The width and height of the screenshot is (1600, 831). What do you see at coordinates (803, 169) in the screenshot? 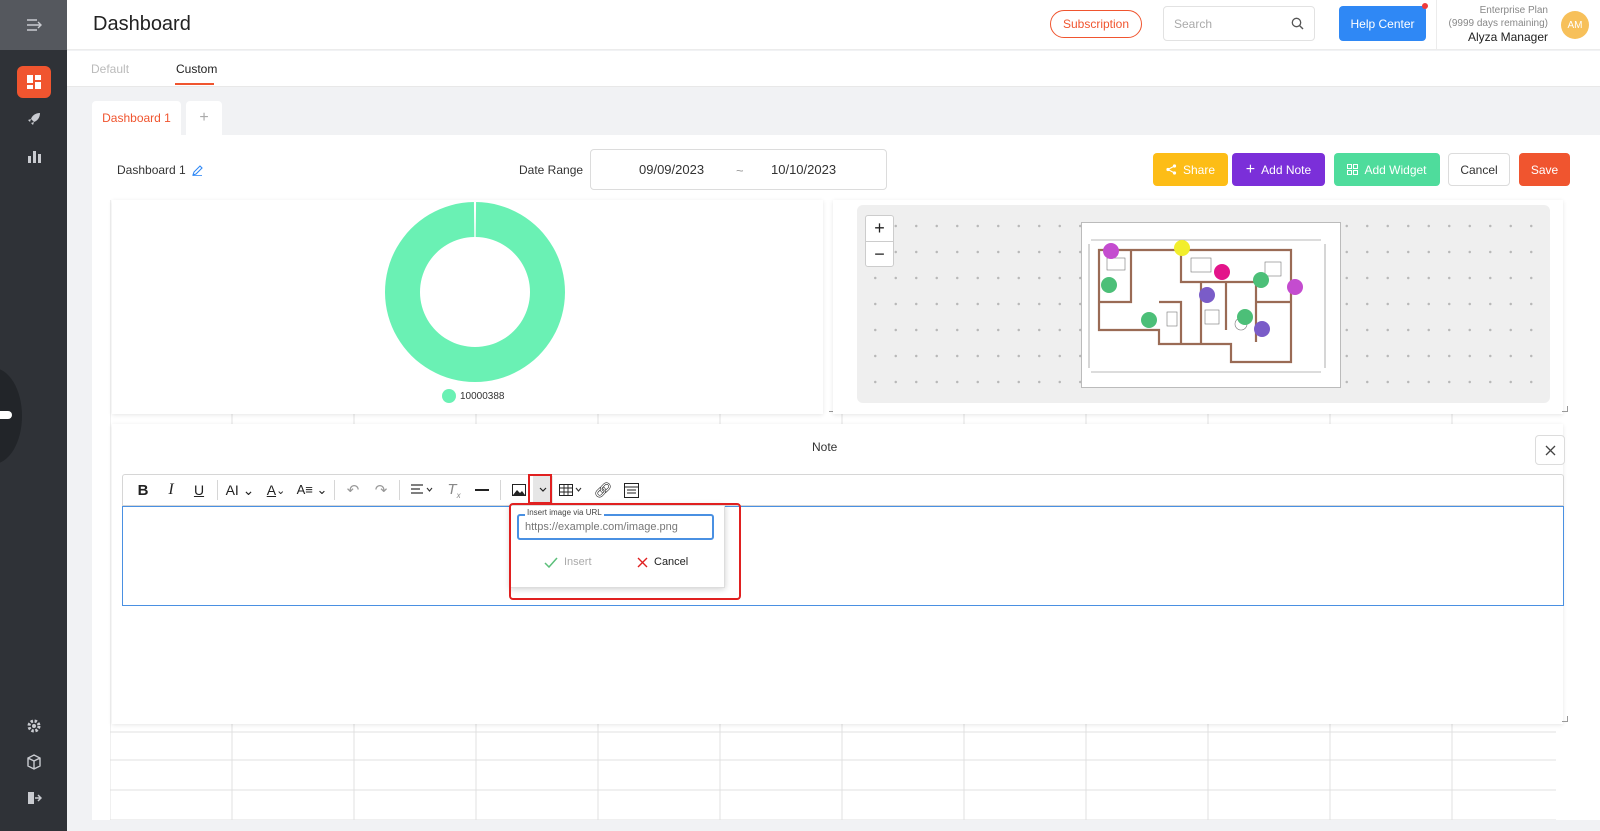
I see `date-end: 10/10/2023` at bounding box center [803, 169].